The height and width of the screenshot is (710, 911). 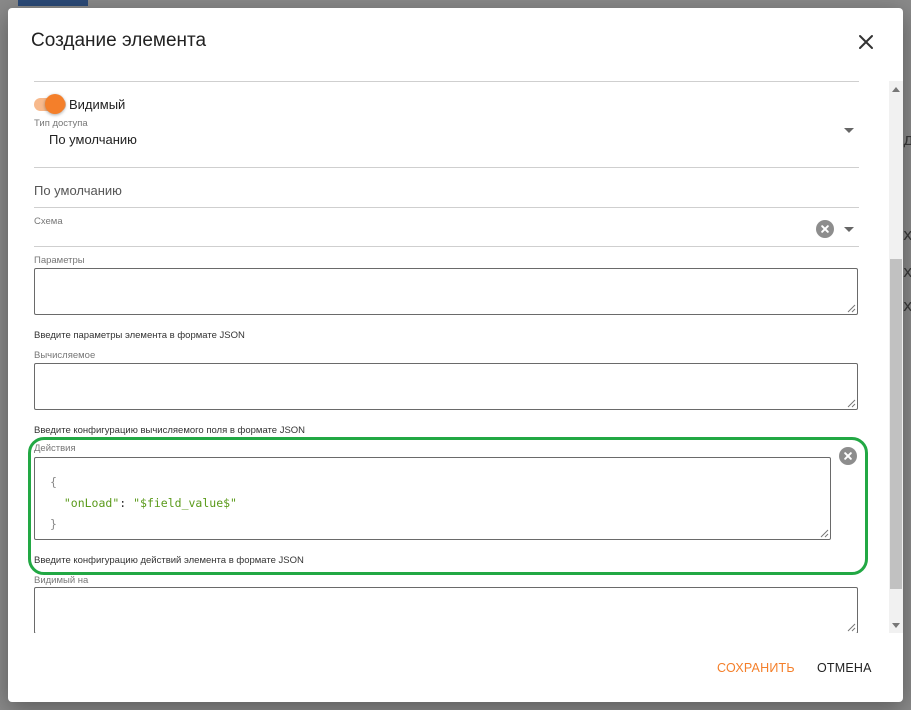 I want to click on computed-label: Вычисляемое, so click(x=65, y=355).